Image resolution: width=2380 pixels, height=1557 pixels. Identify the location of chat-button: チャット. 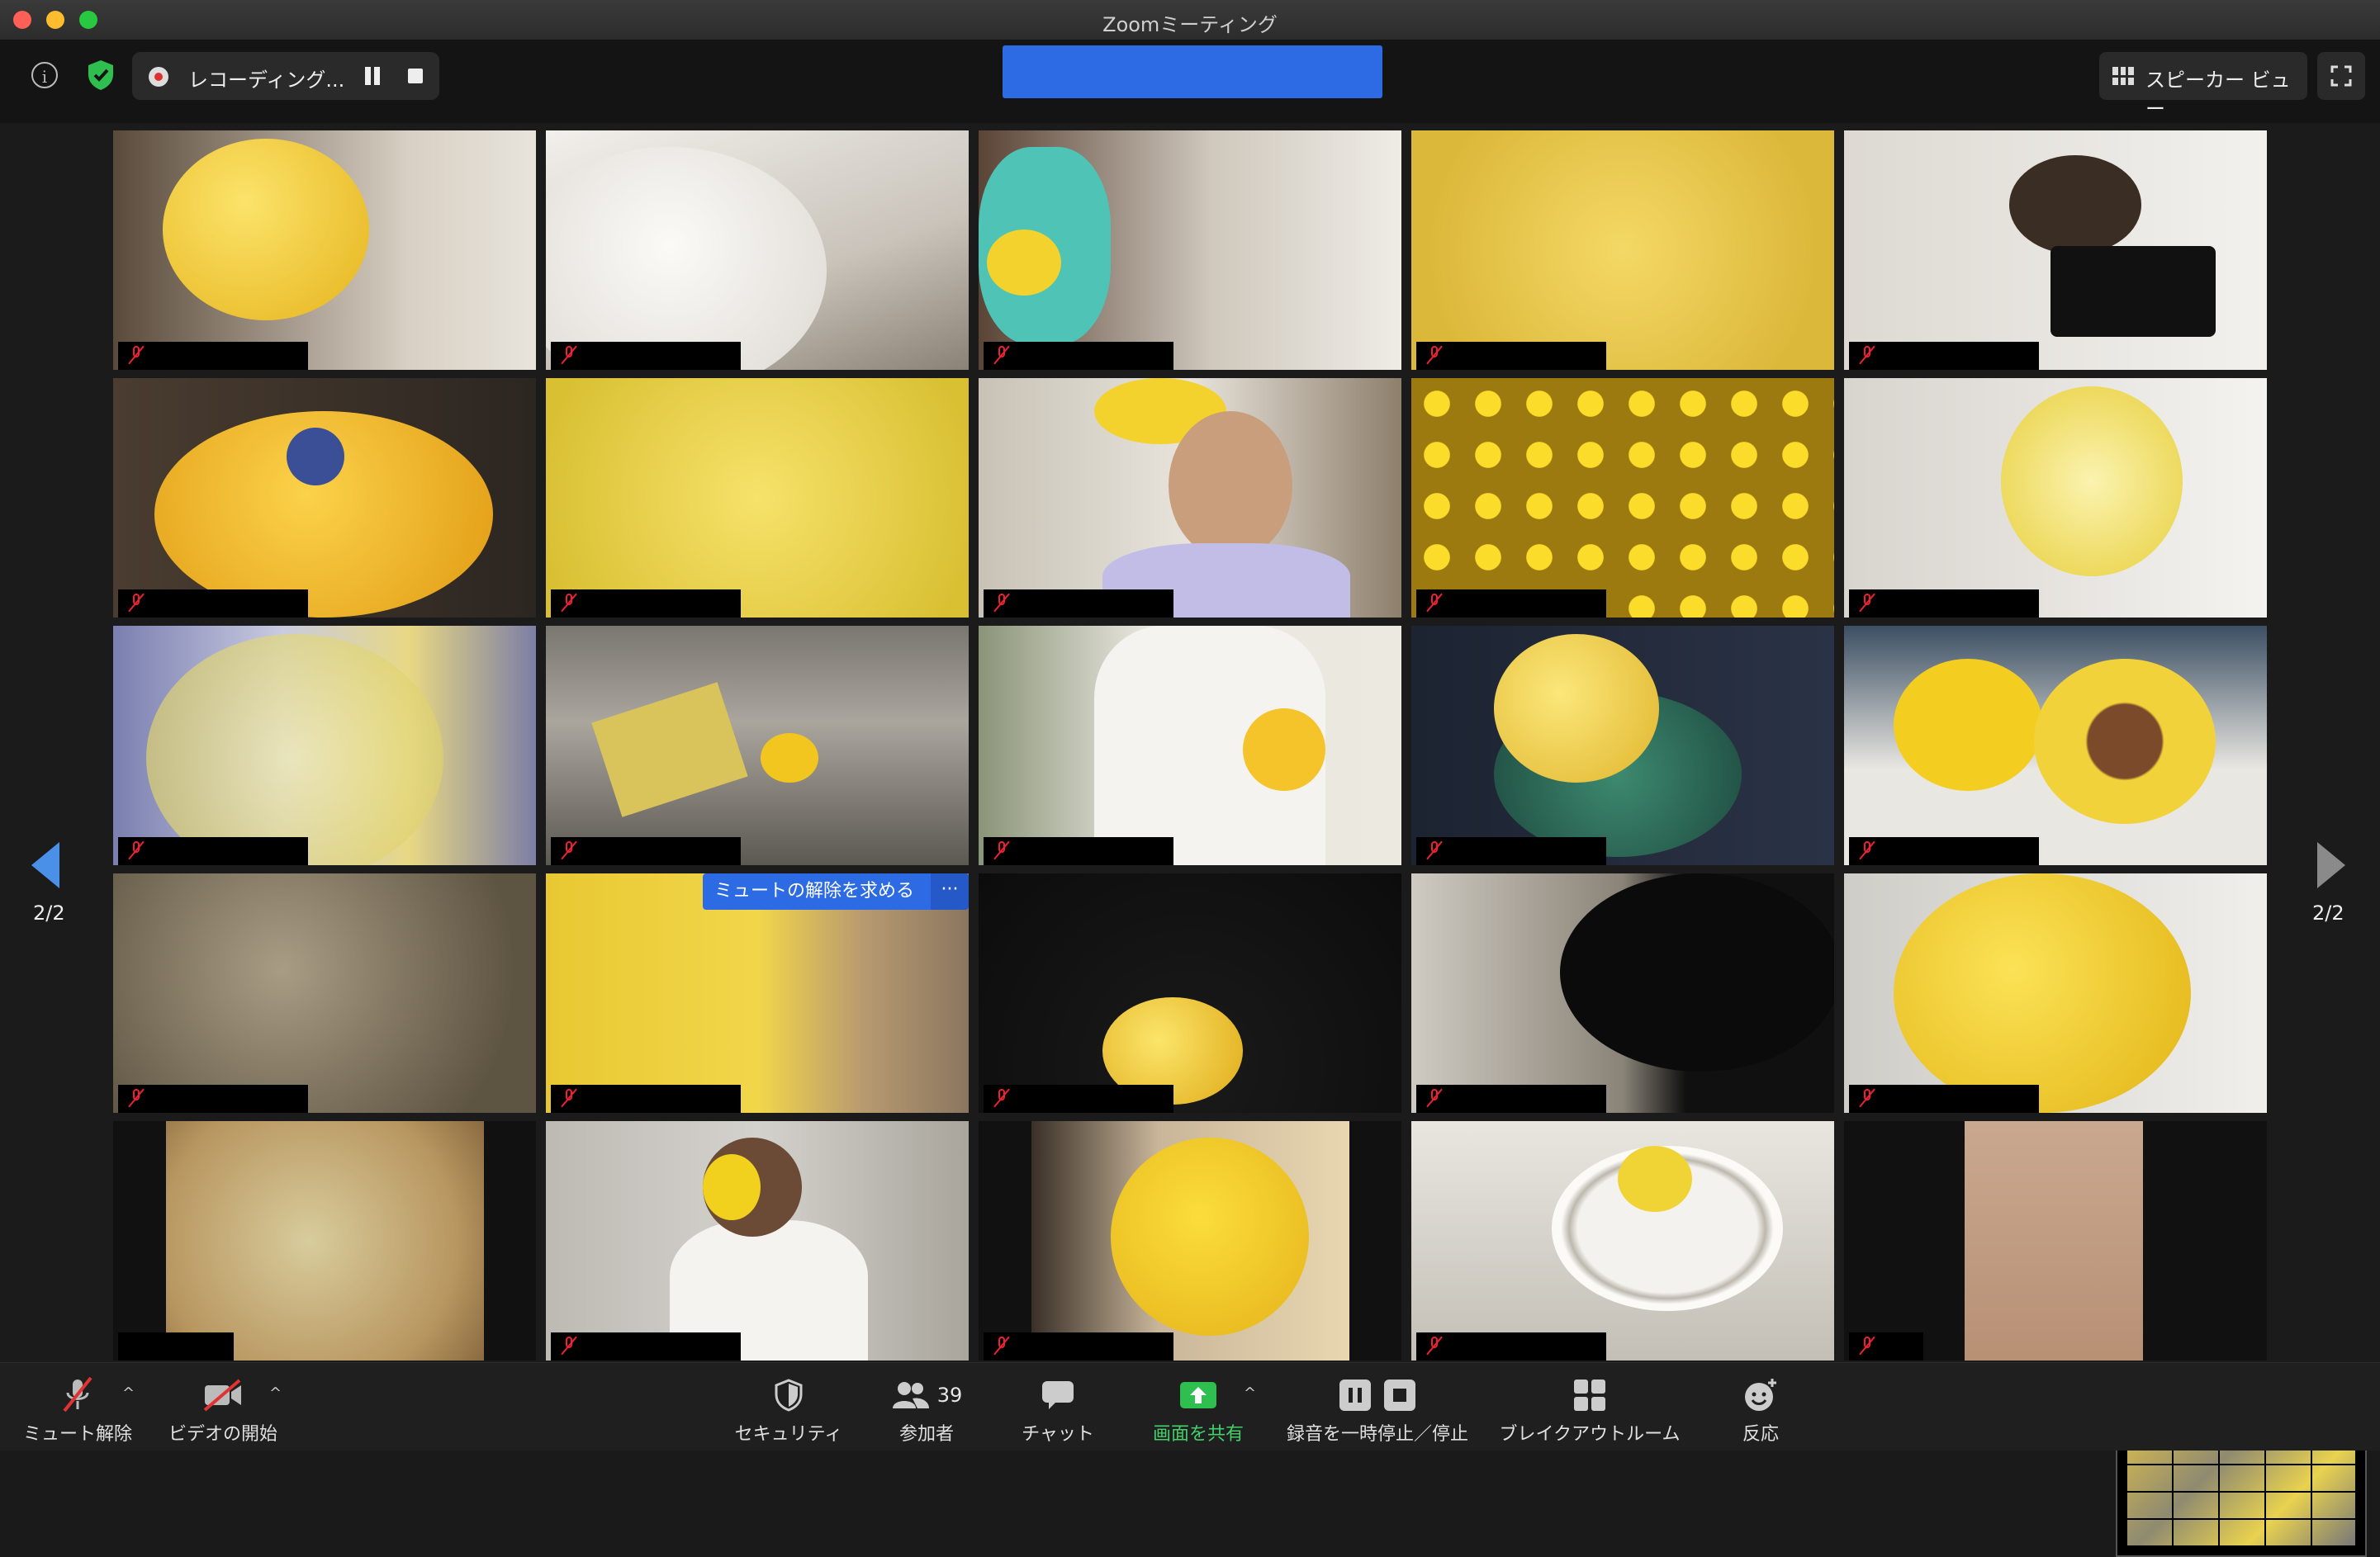
(1057, 1411).